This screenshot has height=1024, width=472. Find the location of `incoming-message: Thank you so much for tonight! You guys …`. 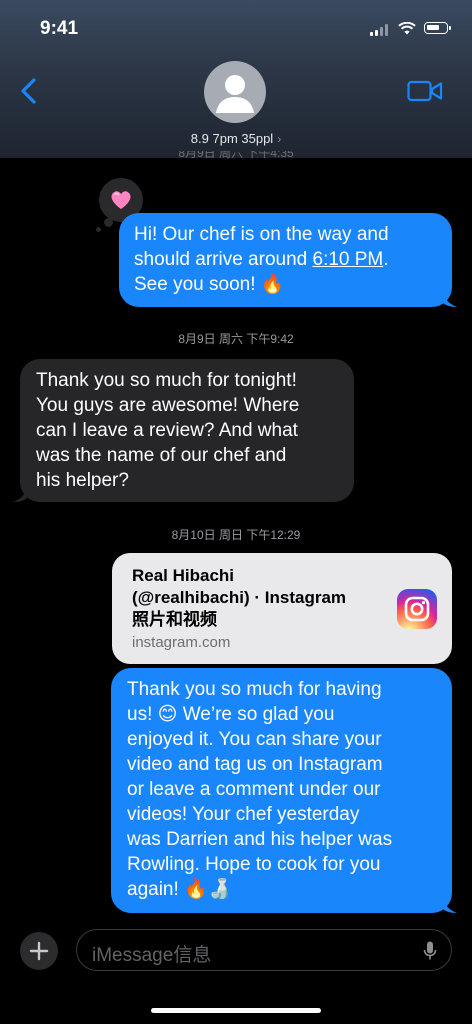

incoming-message: Thank you so much for tonight! You guys … is located at coordinates (187, 430).